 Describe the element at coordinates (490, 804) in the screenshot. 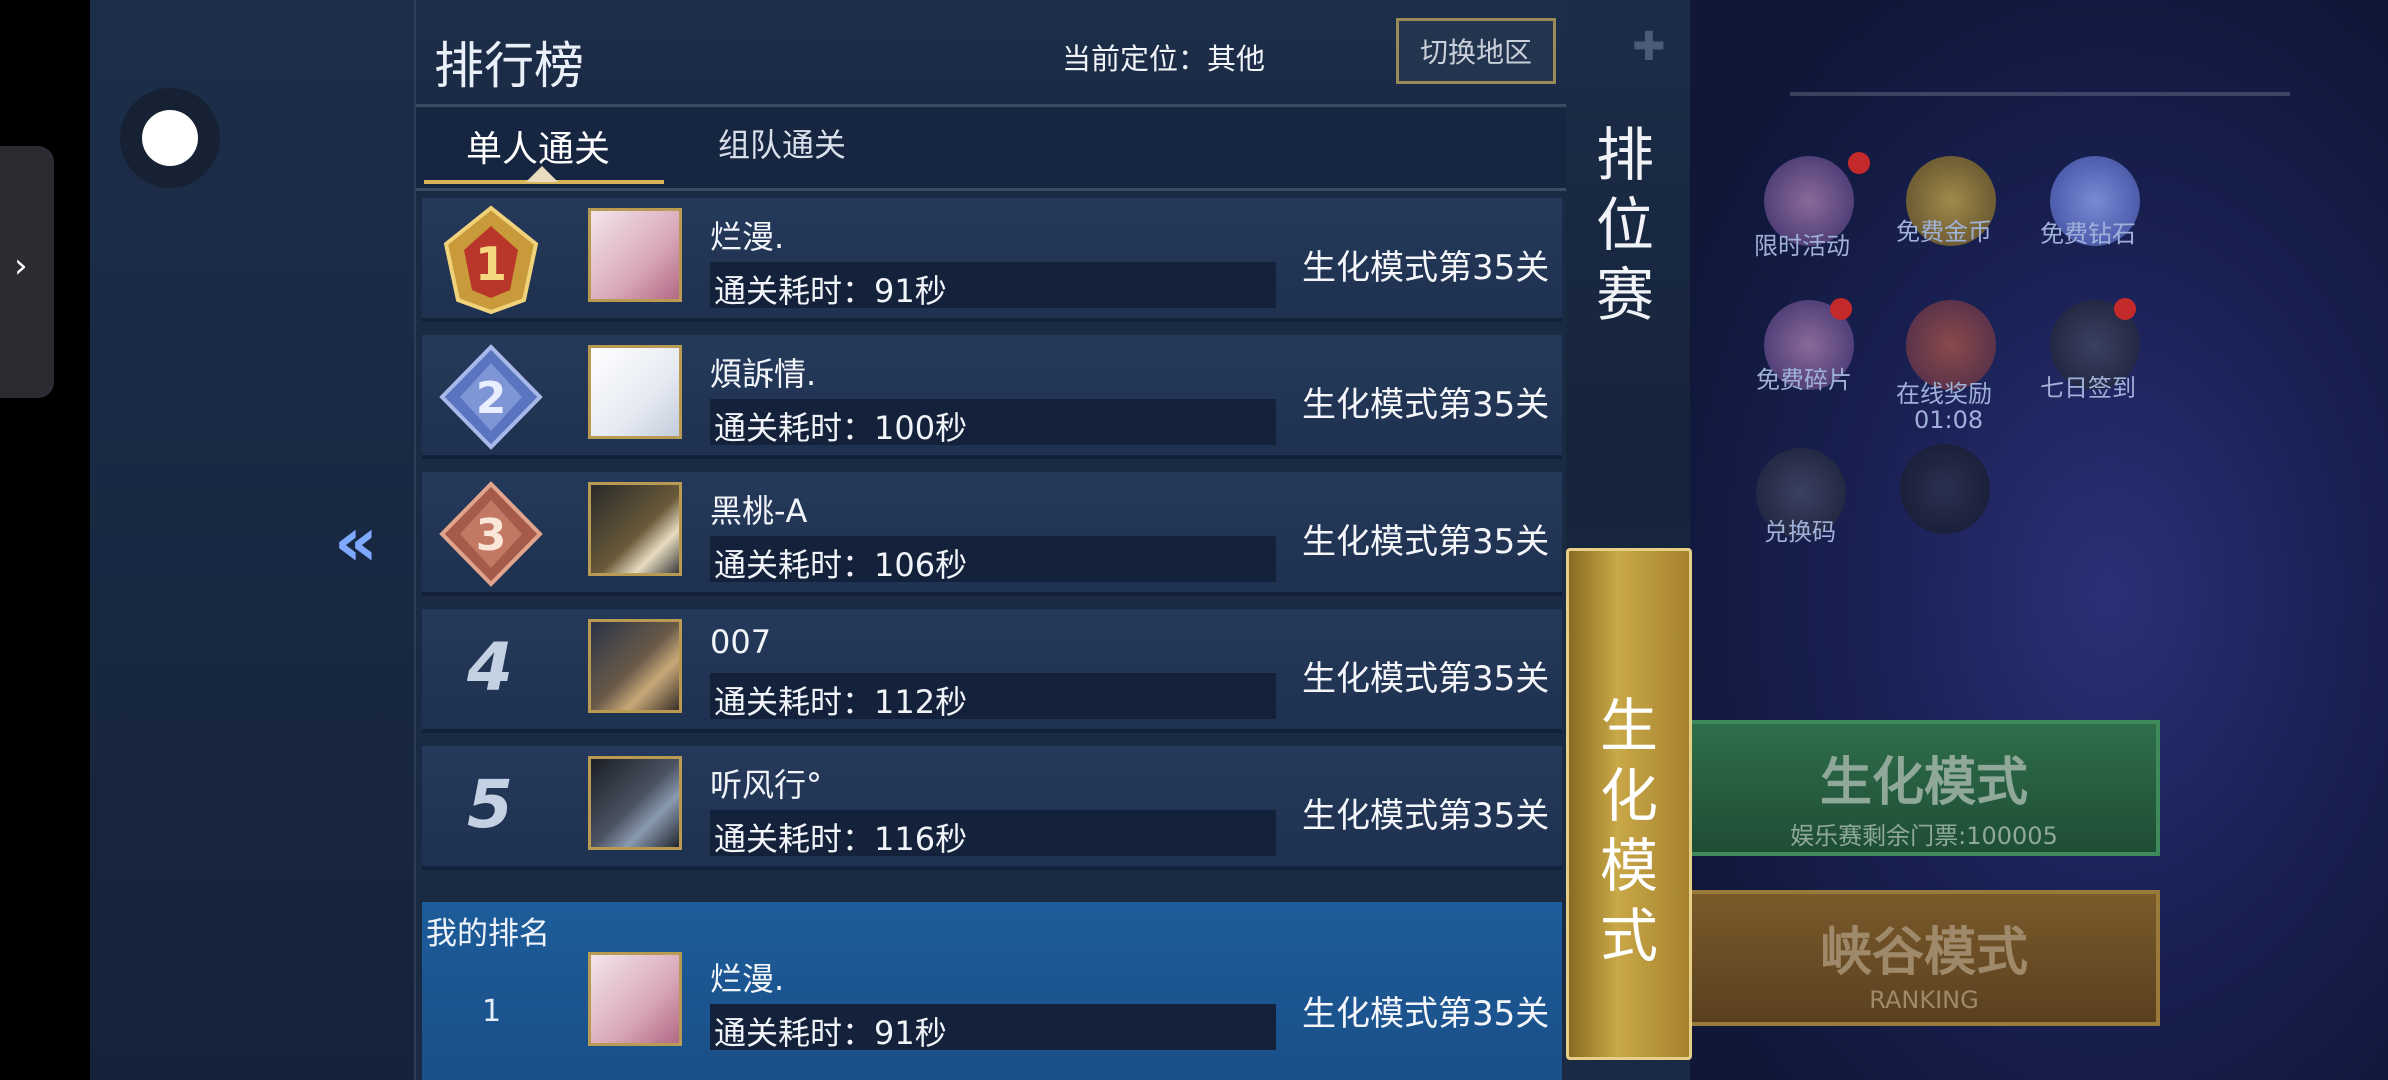

I see `rank-number: 5` at that location.